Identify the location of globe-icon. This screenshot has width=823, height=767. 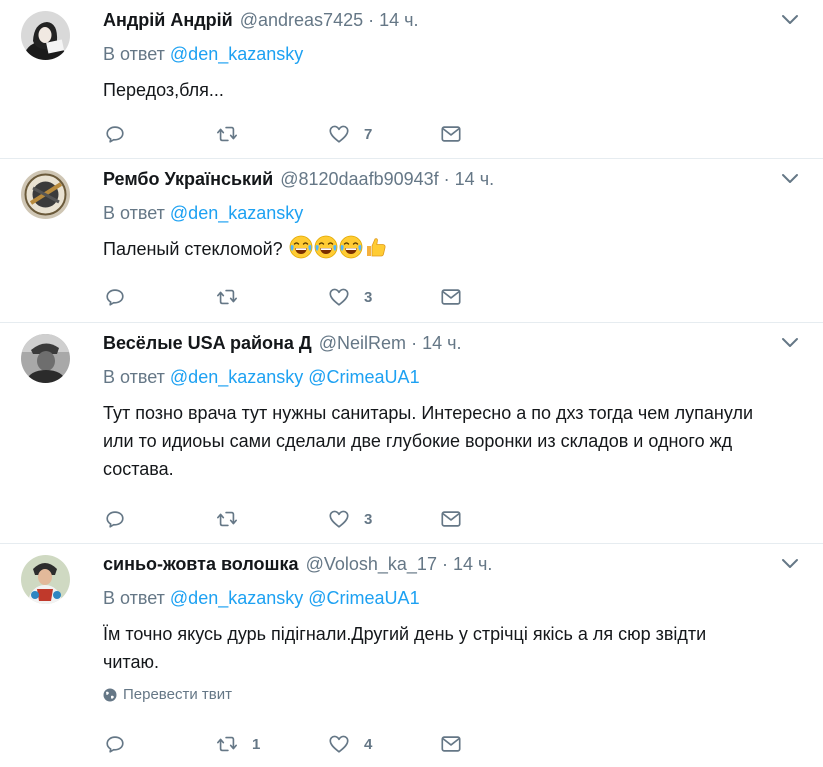
(110, 694).